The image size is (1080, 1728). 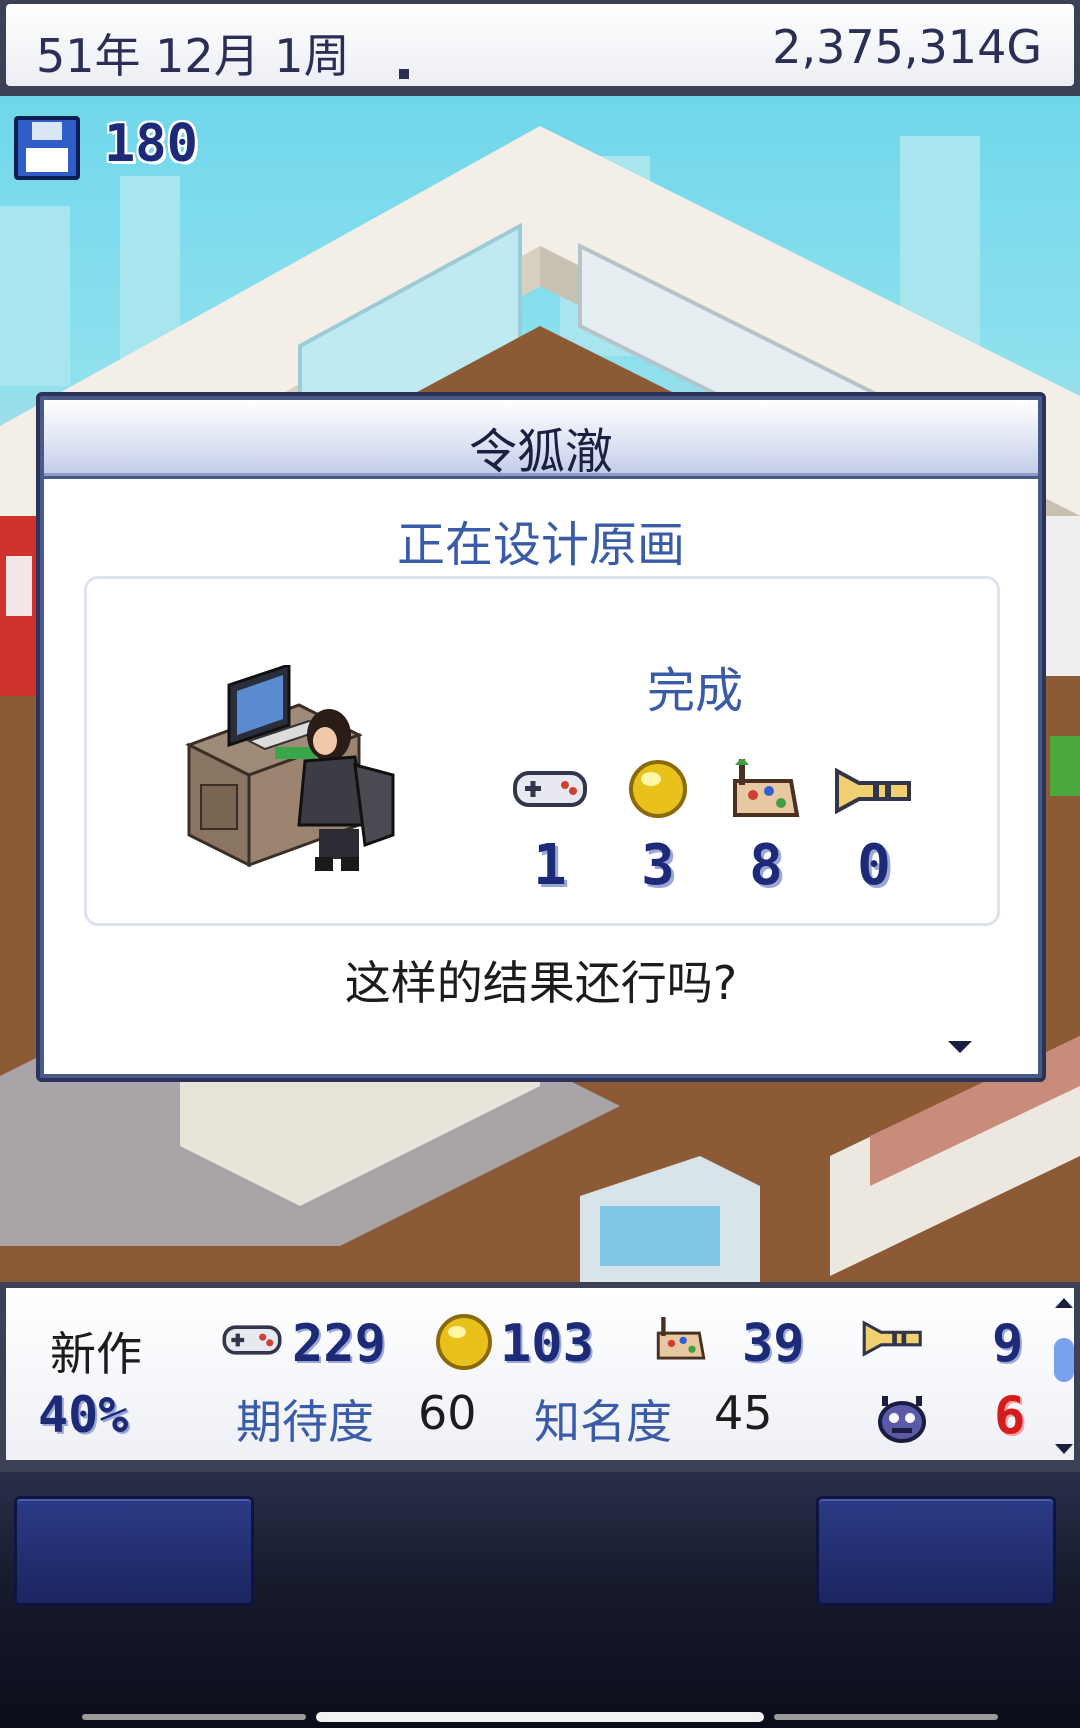 I want to click on floppy-disk-icon, so click(x=47, y=148).